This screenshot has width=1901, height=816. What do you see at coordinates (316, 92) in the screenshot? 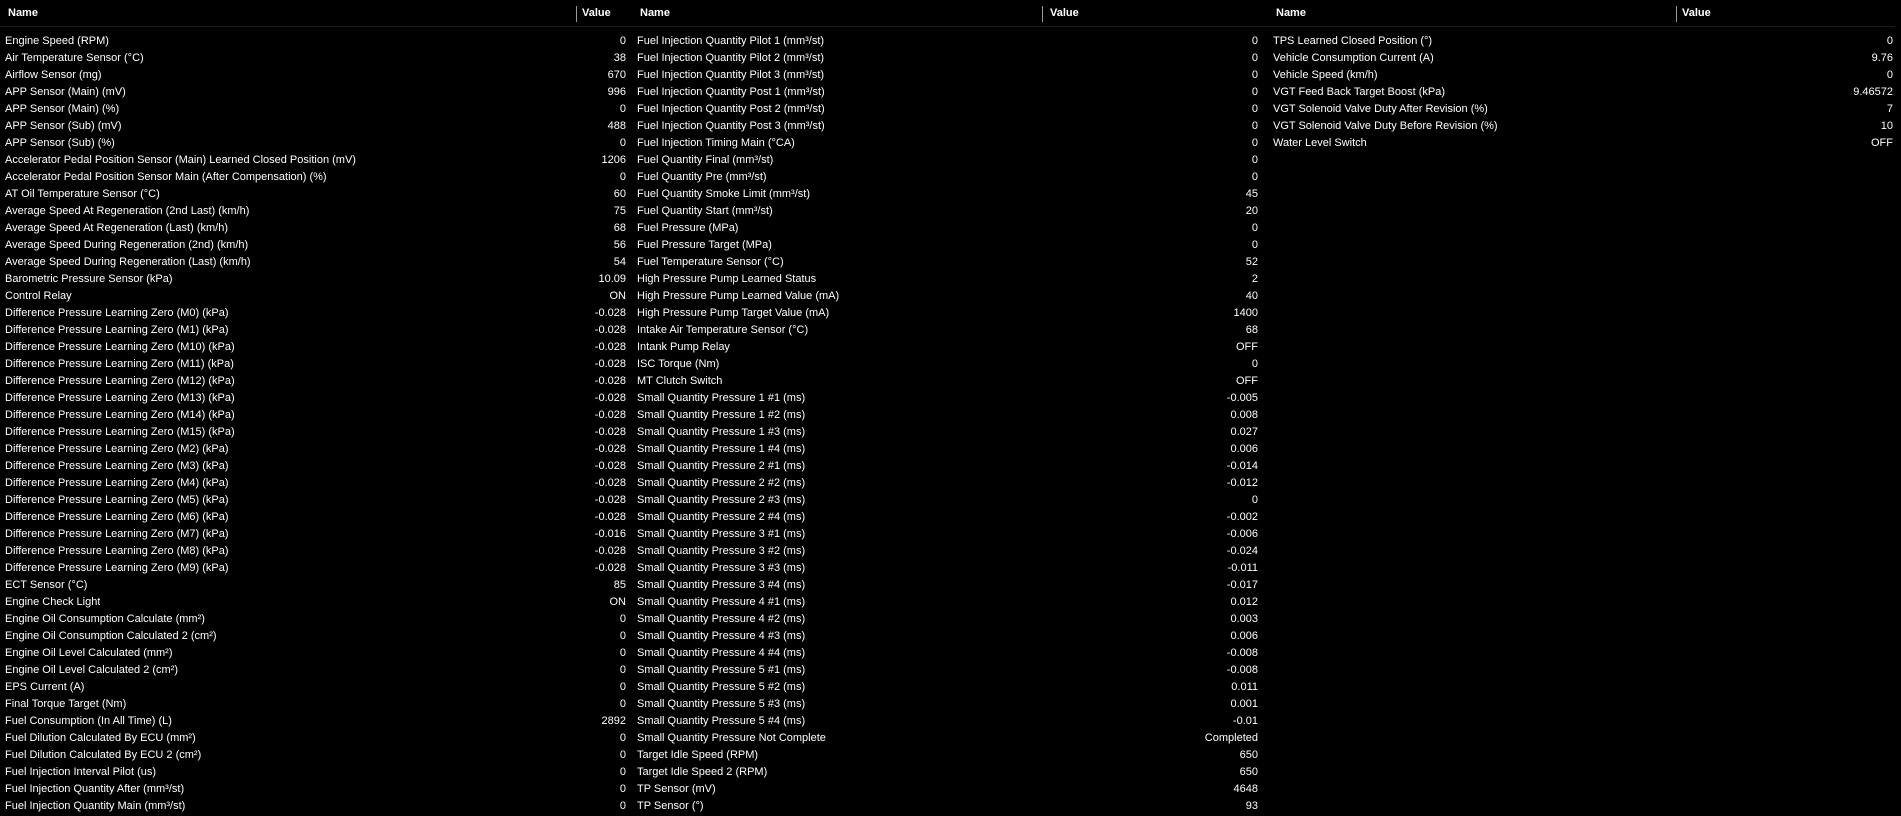
I see `table-row: APP Sensor (Main) (mV) 996` at bounding box center [316, 92].